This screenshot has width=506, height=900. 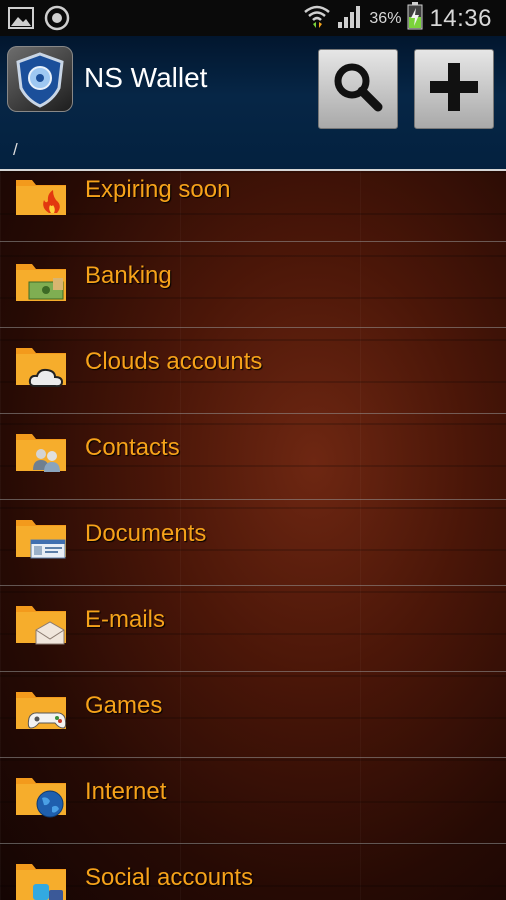 What do you see at coordinates (169, 877) in the screenshot?
I see `folder-label: Social accounts` at bounding box center [169, 877].